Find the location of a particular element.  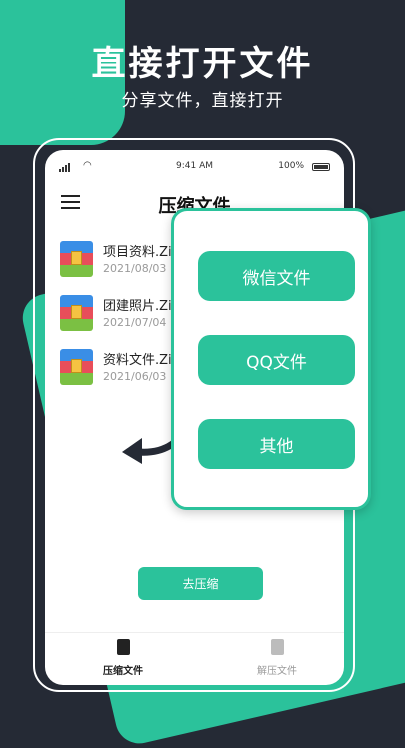

battery-icon is located at coordinates (321, 167).